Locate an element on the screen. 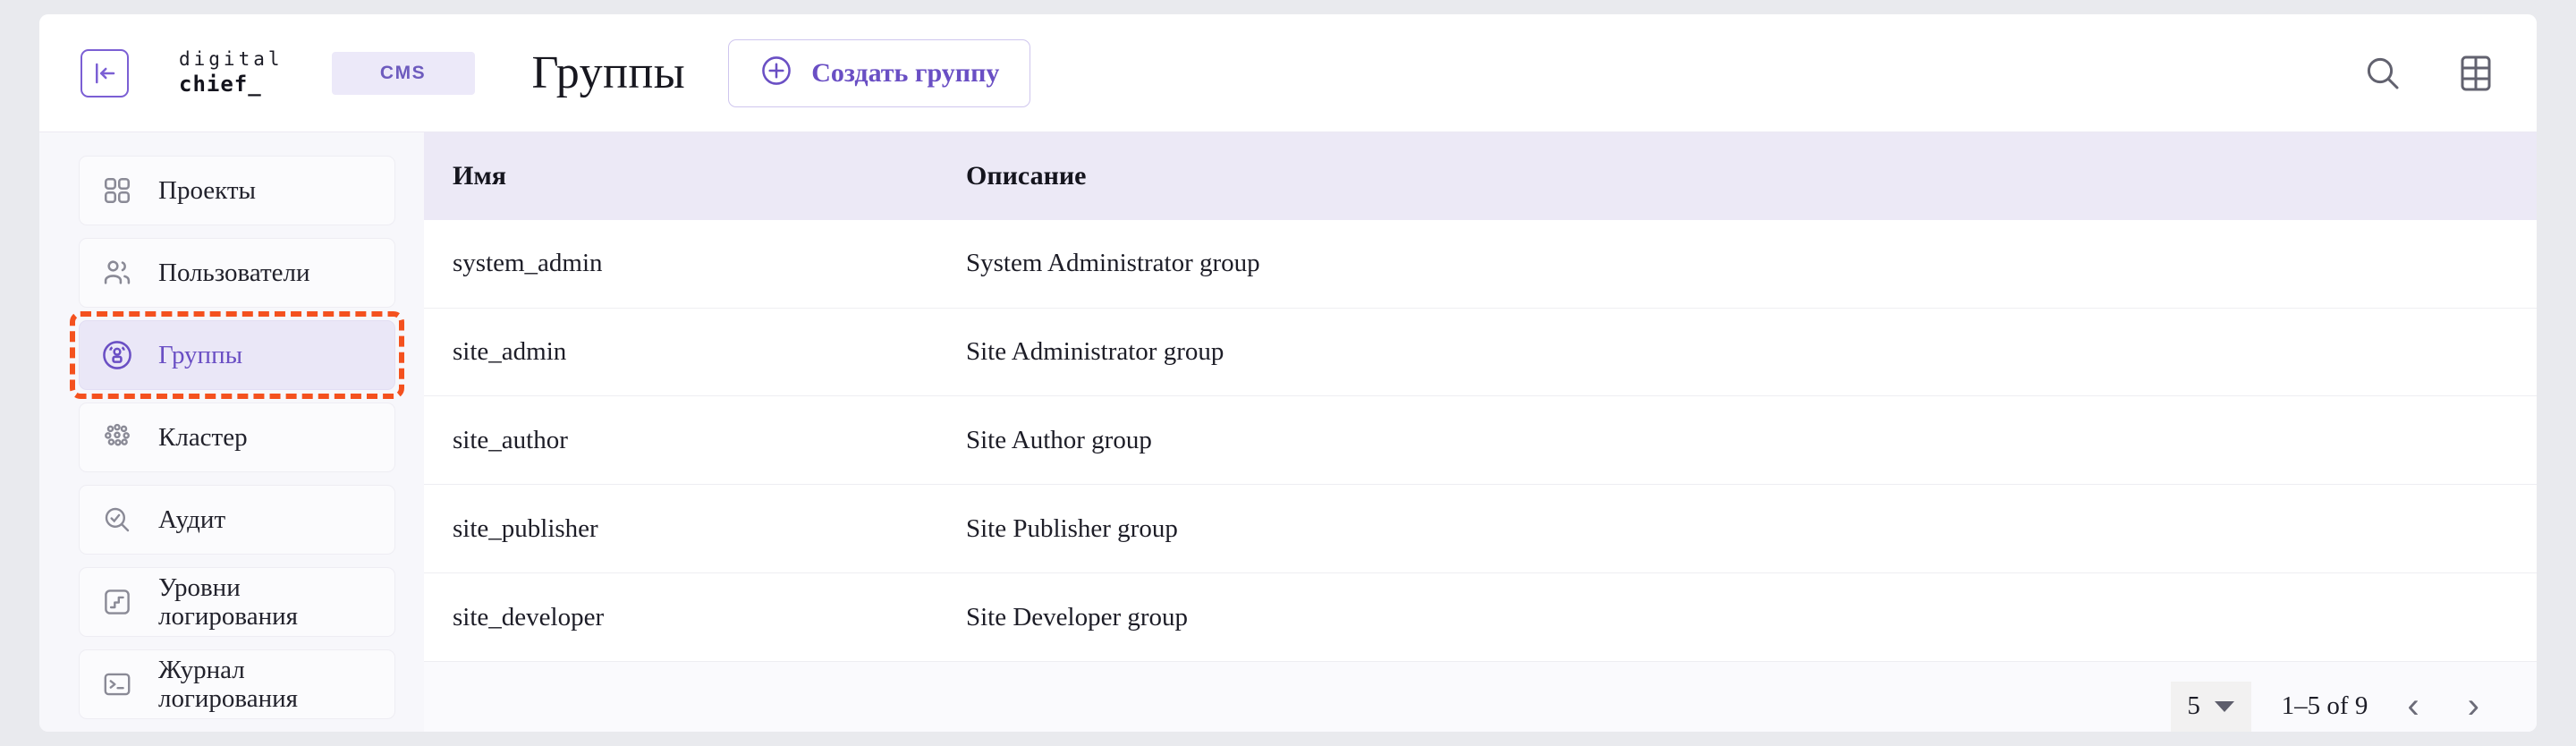  cell-description: Site Publisher group is located at coordinates (1072, 528).